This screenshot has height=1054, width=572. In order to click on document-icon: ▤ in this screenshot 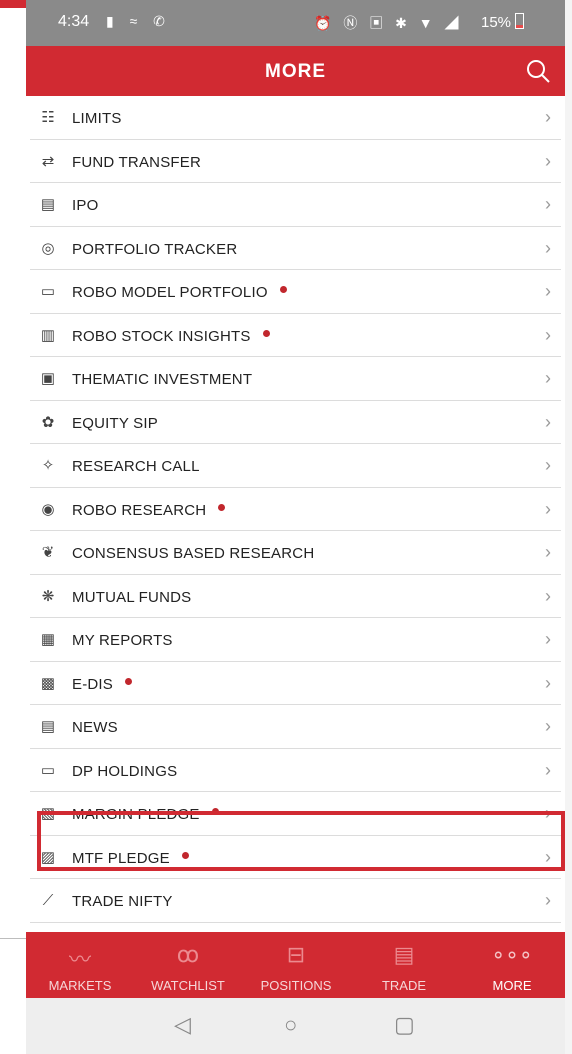, I will do `click(404, 954)`.